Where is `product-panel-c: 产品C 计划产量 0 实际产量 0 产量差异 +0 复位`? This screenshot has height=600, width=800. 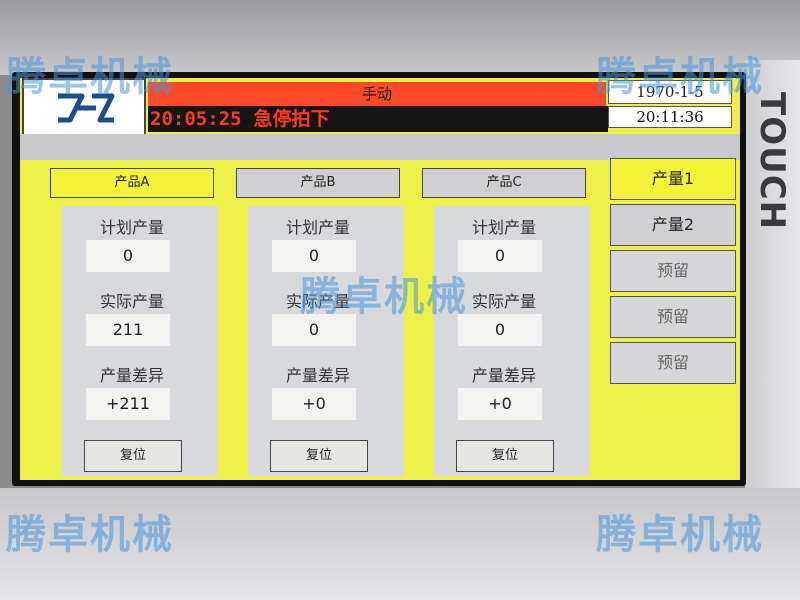 product-panel-c: 产品C 计划产量 0 实际产量 0 产量差异 +0 复位 is located at coordinates (506, 322).